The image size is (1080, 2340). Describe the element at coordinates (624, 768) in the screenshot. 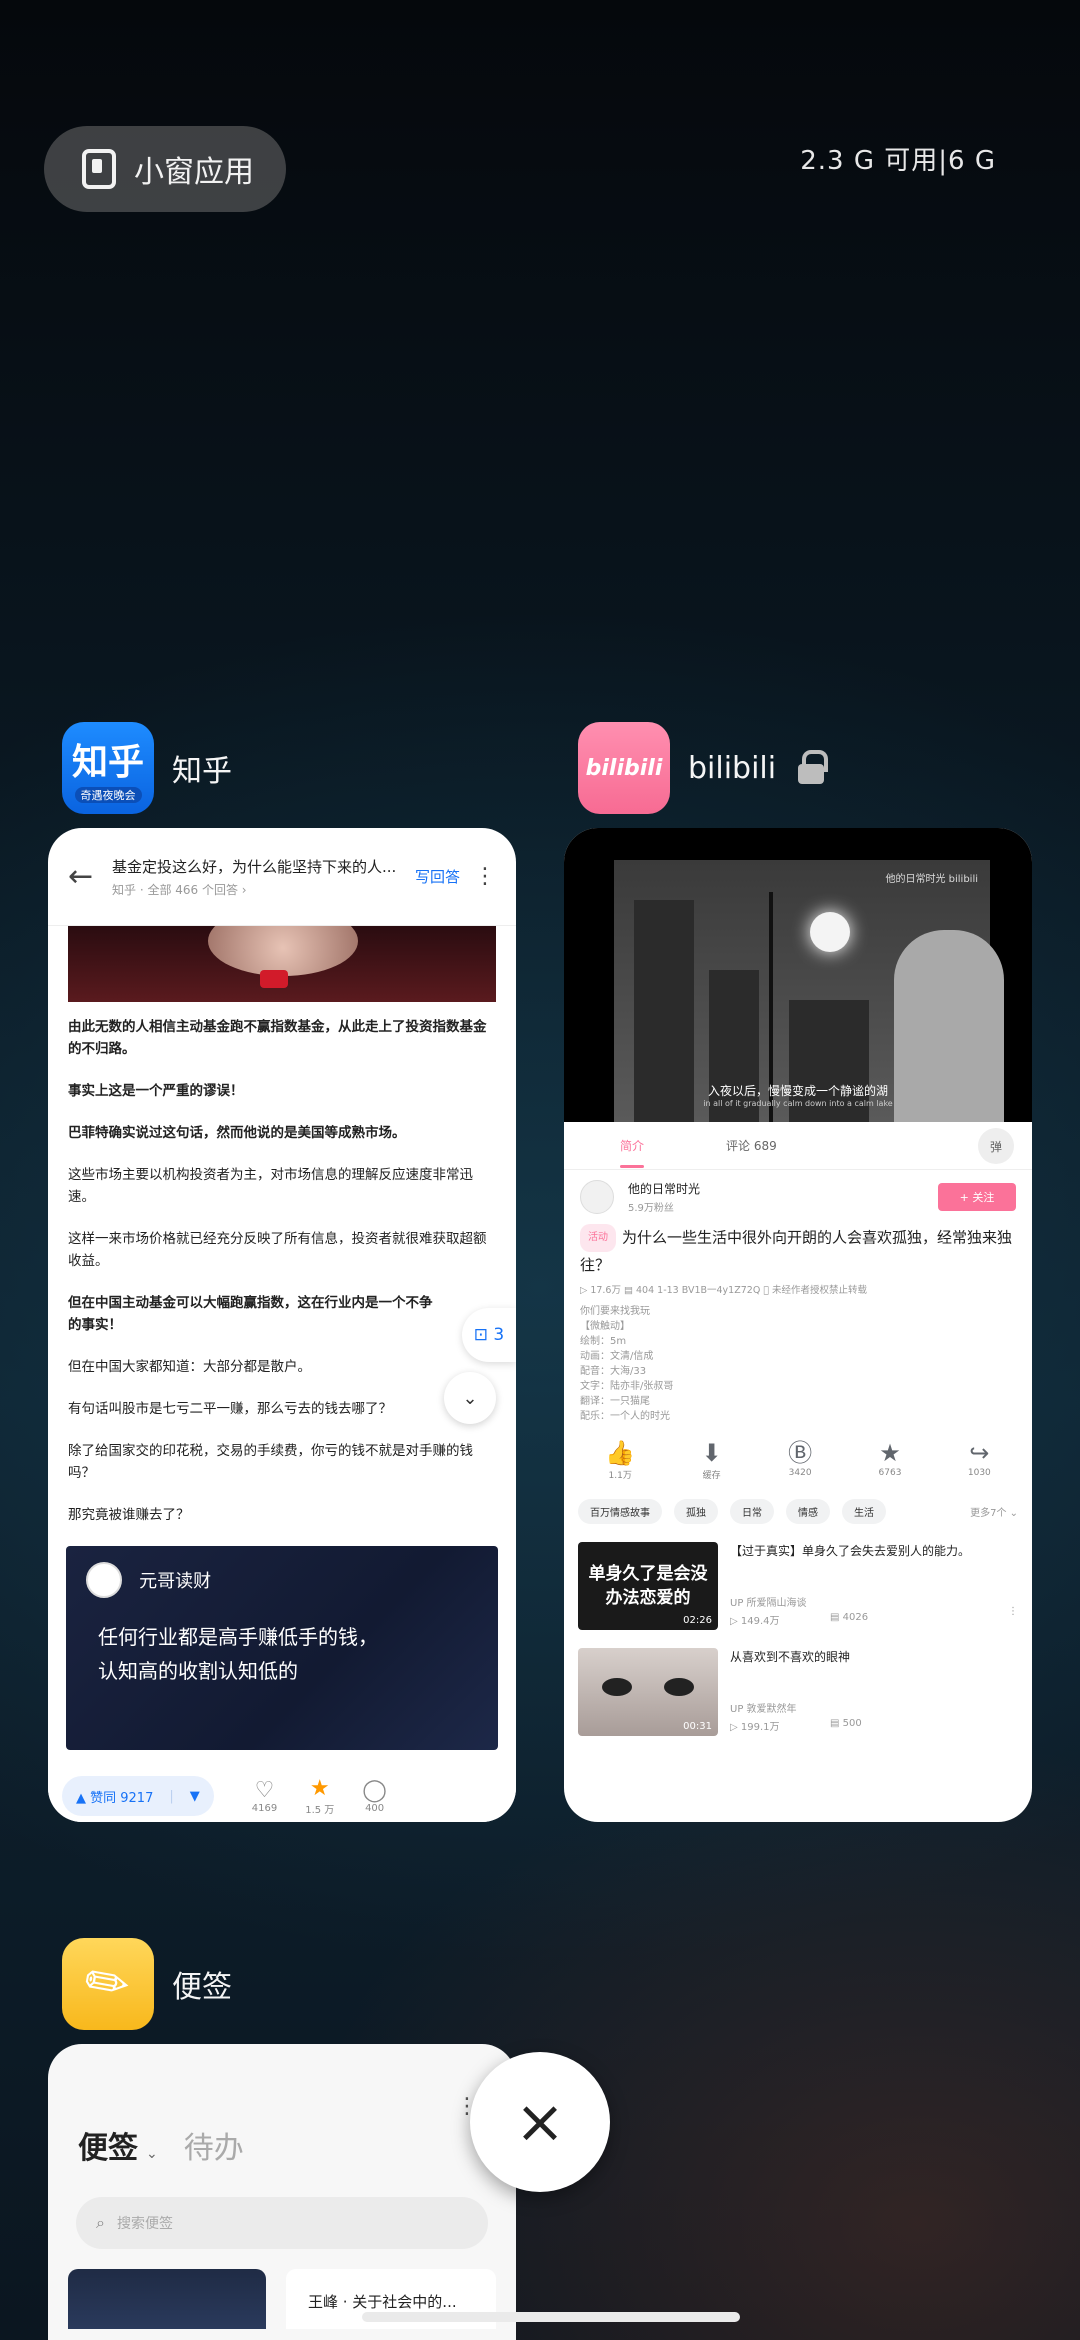

I see `bilibili-app-icon: bilibili` at that location.